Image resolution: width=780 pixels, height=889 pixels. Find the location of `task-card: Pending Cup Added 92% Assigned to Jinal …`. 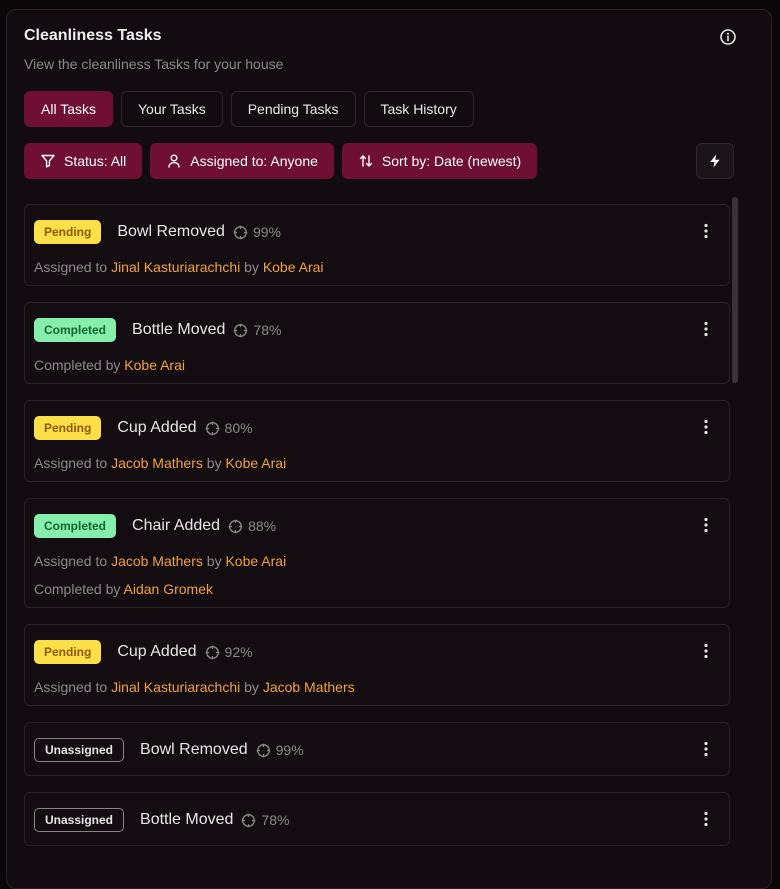

task-card: Pending Cup Added 92% Assigned to Jinal … is located at coordinates (377, 665).